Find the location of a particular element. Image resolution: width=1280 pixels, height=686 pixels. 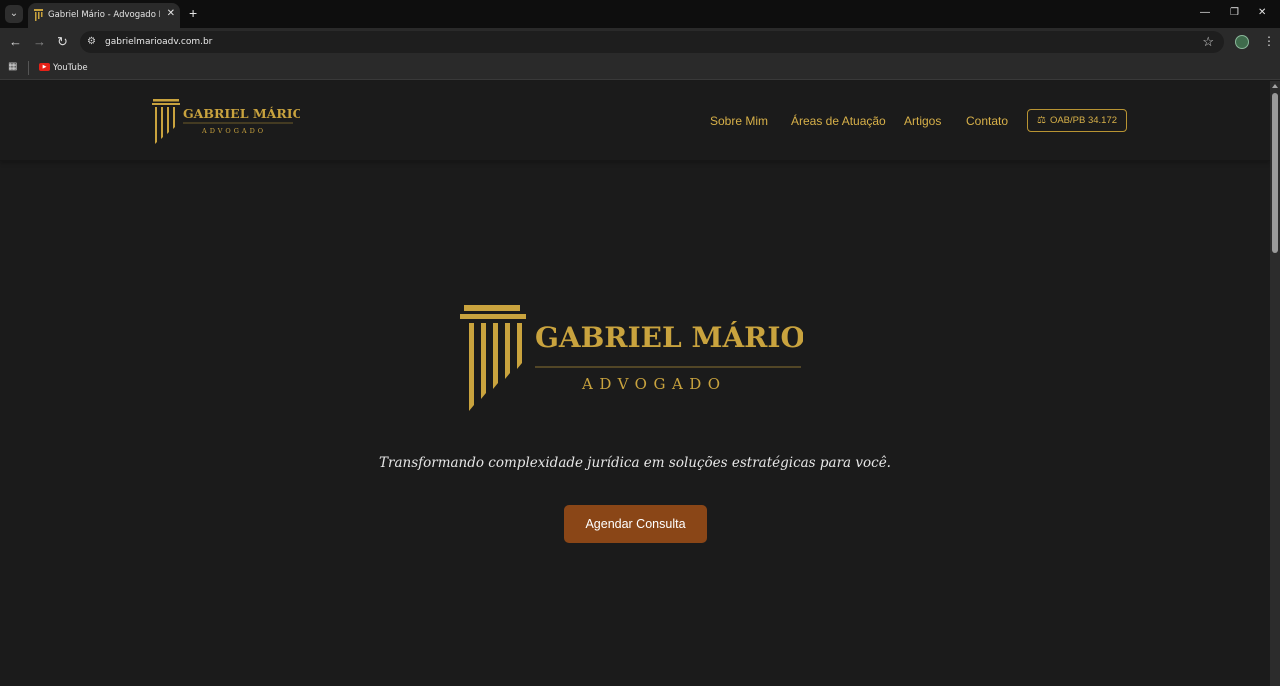

browser-menu-icon: ⋮ is located at coordinates (1269, 41).